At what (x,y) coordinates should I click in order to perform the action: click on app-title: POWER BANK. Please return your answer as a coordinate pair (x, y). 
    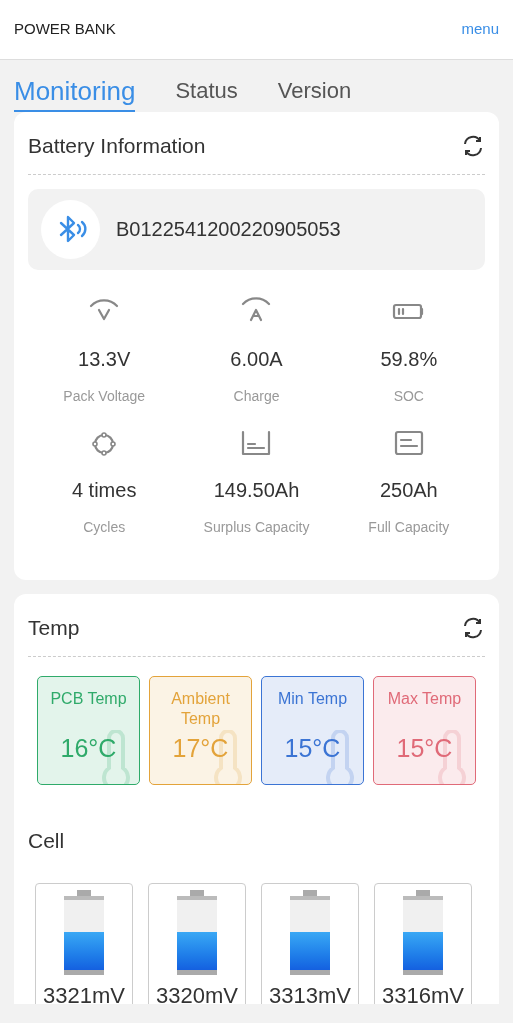
    Looking at the image, I should click on (65, 29).